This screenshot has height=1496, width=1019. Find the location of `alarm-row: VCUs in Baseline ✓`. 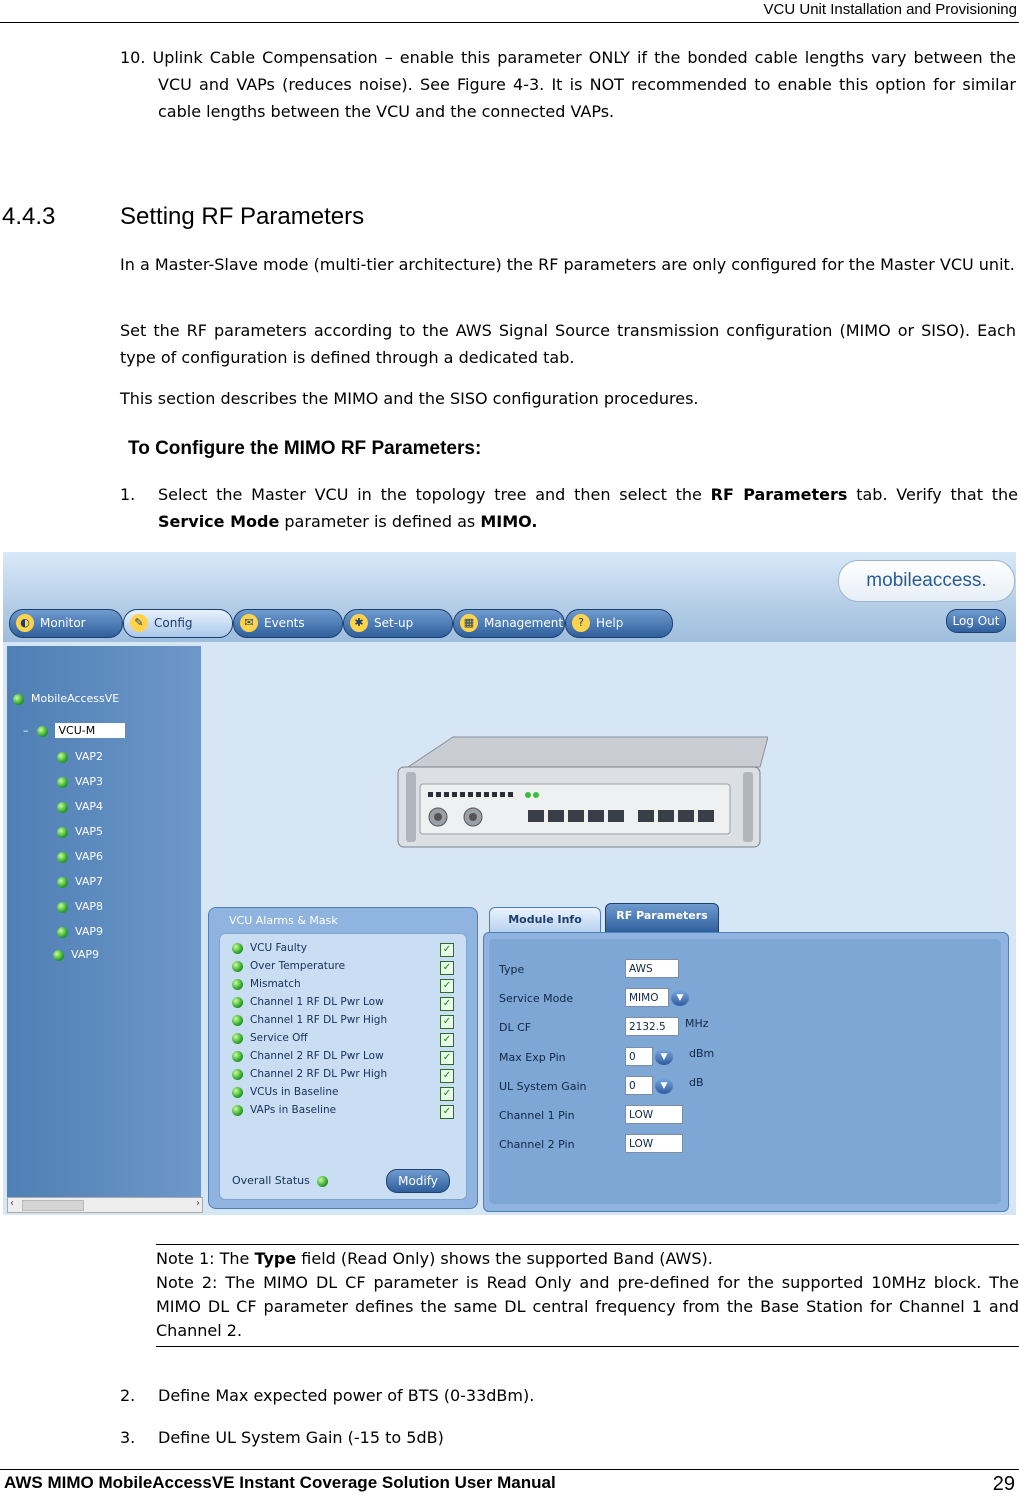

alarm-row: VCUs in Baseline ✓ is located at coordinates (343, 1094).